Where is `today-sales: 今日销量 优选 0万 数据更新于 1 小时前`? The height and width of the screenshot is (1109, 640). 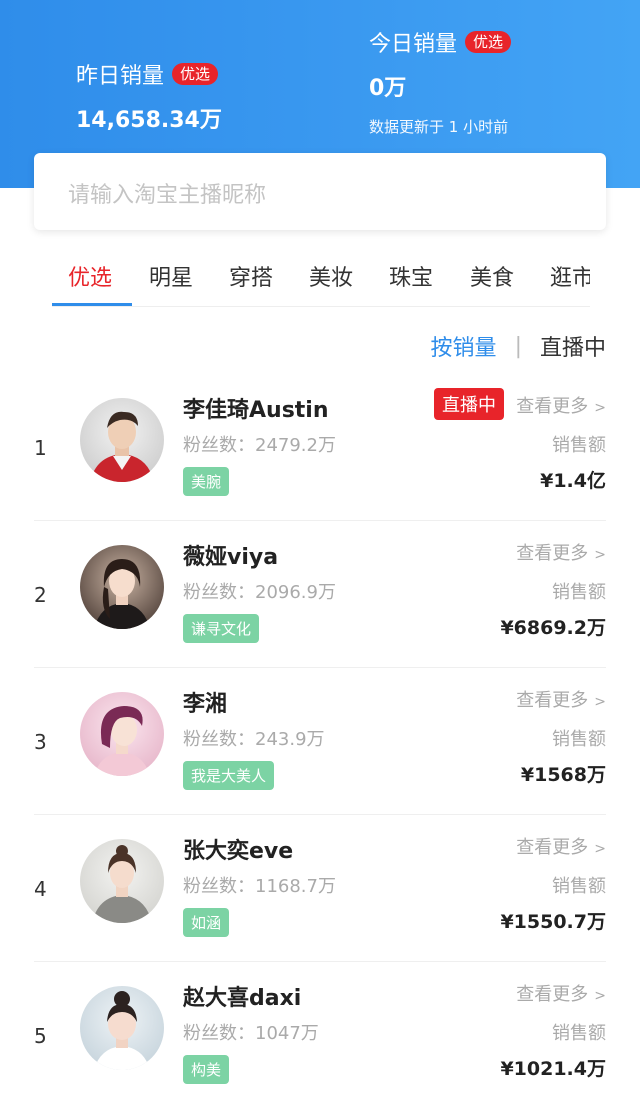
today-sales: 今日销量 优选 0万 数据更新于 1 小时前 is located at coordinates (440, 81).